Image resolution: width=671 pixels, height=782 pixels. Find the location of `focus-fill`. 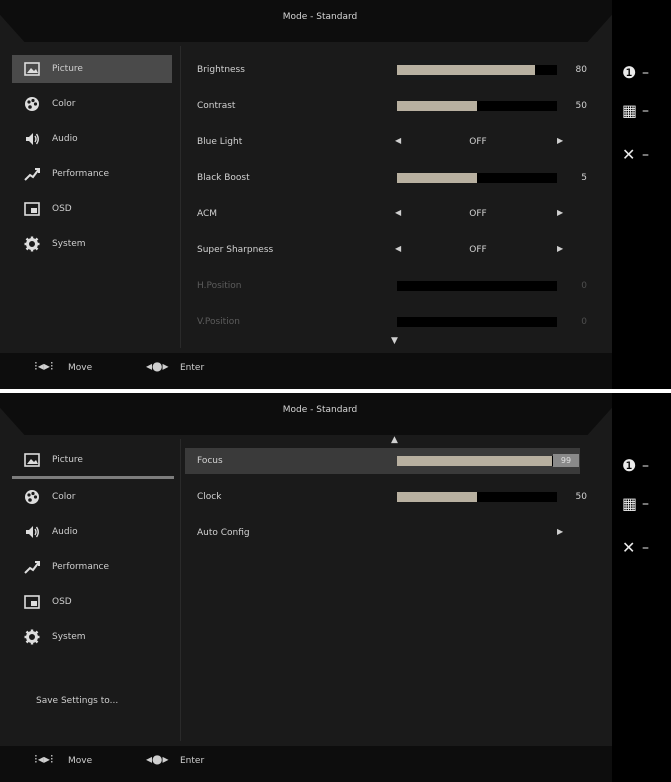

focus-fill is located at coordinates (475, 461).